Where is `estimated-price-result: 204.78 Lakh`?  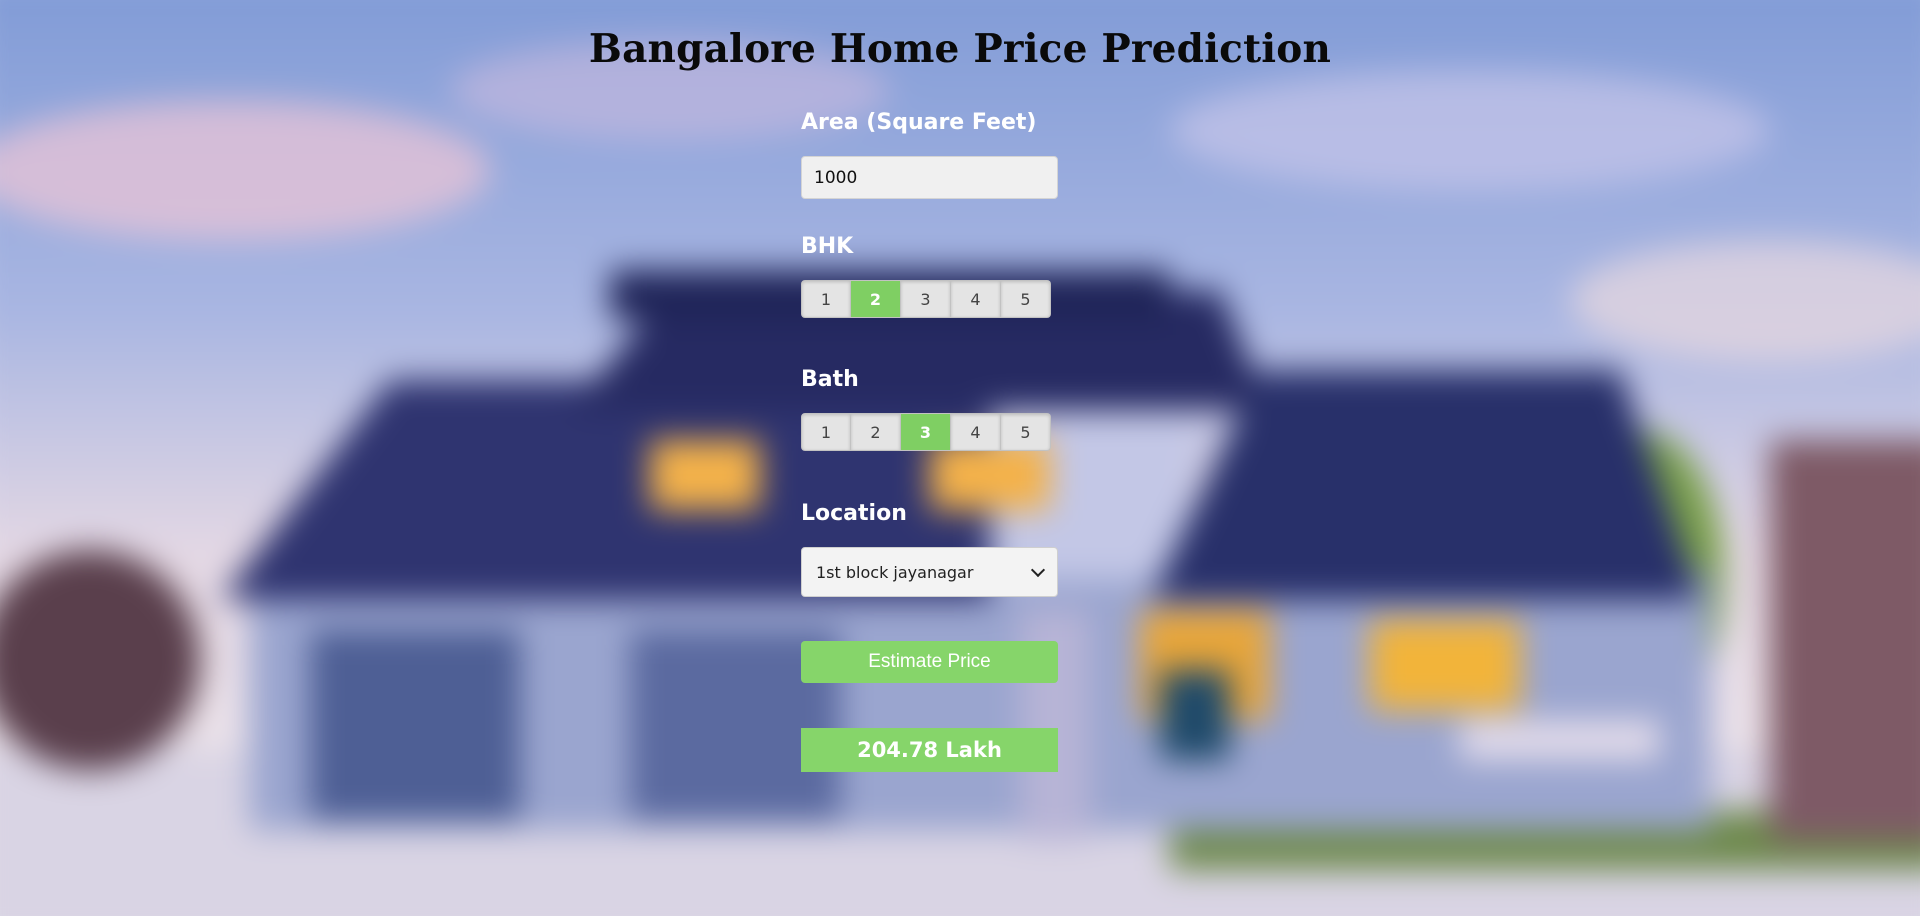 estimated-price-result: 204.78 Lakh is located at coordinates (929, 750).